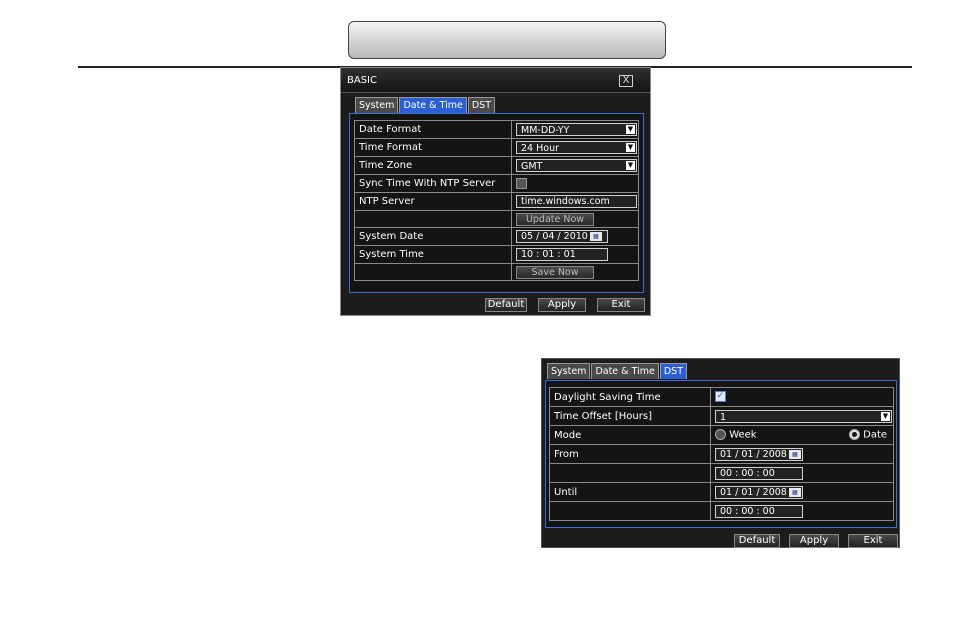 The image size is (955, 636). I want to click on table-row: System Date 05 / 04 / 2010 ▦, so click(496, 236).